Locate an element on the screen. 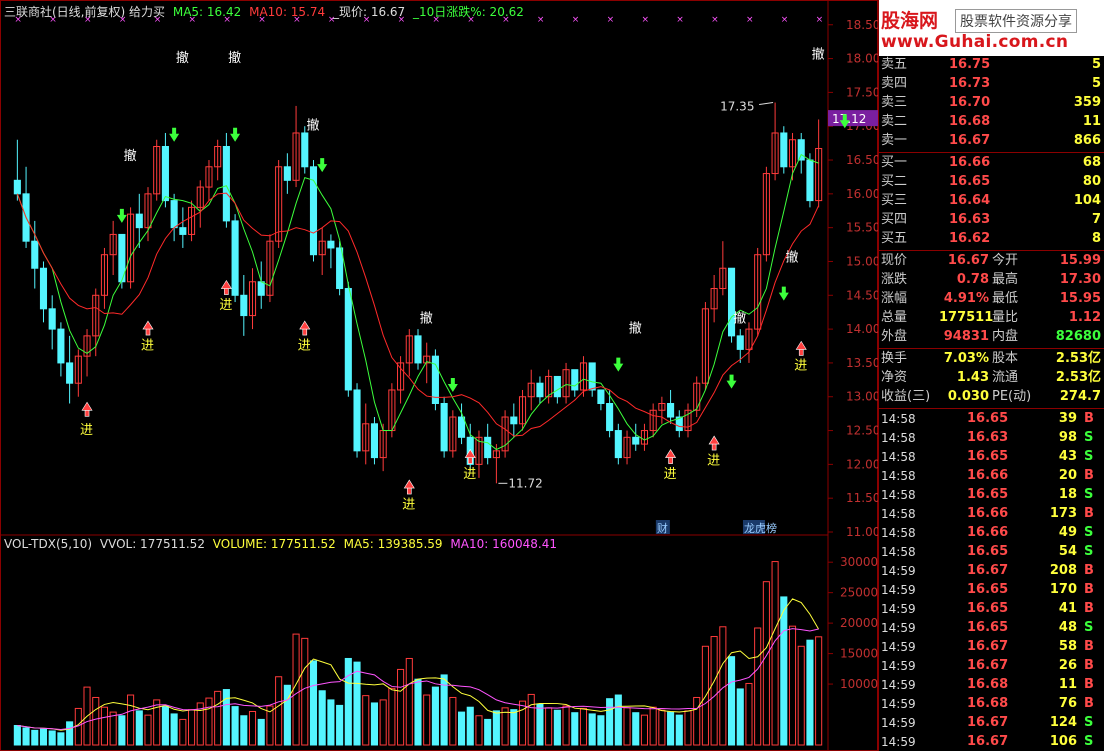 Image resolution: width=1104 pixels, height=751 pixels. sell-quote-row: 卖一 16.67 866 is located at coordinates (991, 141).